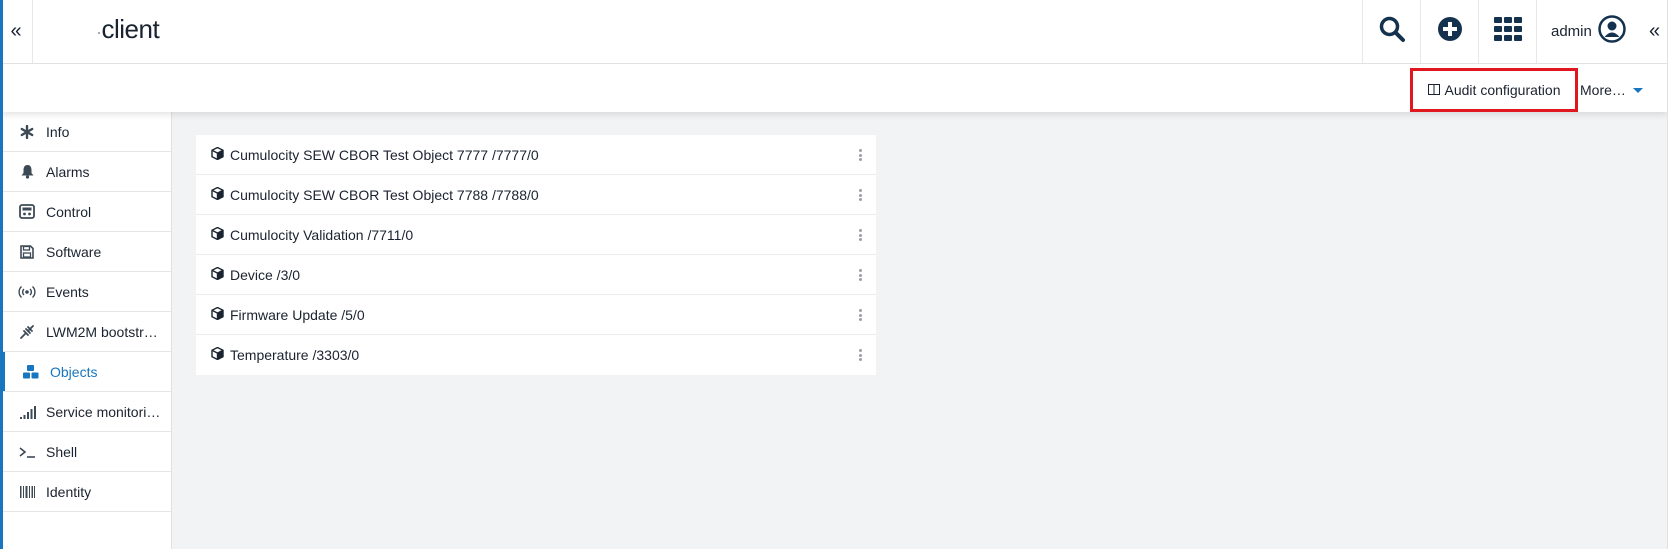 The height and width of the screenshot is (549, 1677). I want to click on terminal-icon, so click(27, 452).